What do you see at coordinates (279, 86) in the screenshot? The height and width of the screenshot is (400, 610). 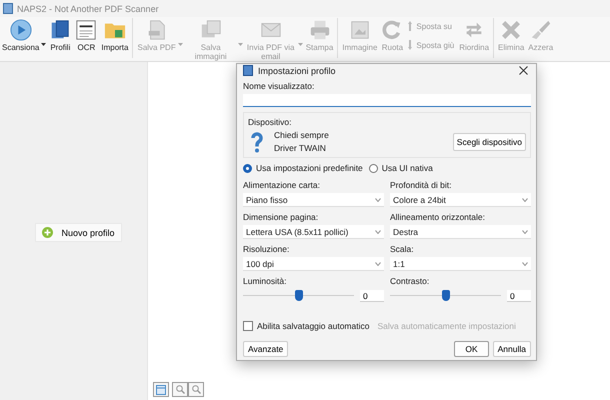 I see `field-label: Nome visualizzato:` at bounding box center [279, 86].